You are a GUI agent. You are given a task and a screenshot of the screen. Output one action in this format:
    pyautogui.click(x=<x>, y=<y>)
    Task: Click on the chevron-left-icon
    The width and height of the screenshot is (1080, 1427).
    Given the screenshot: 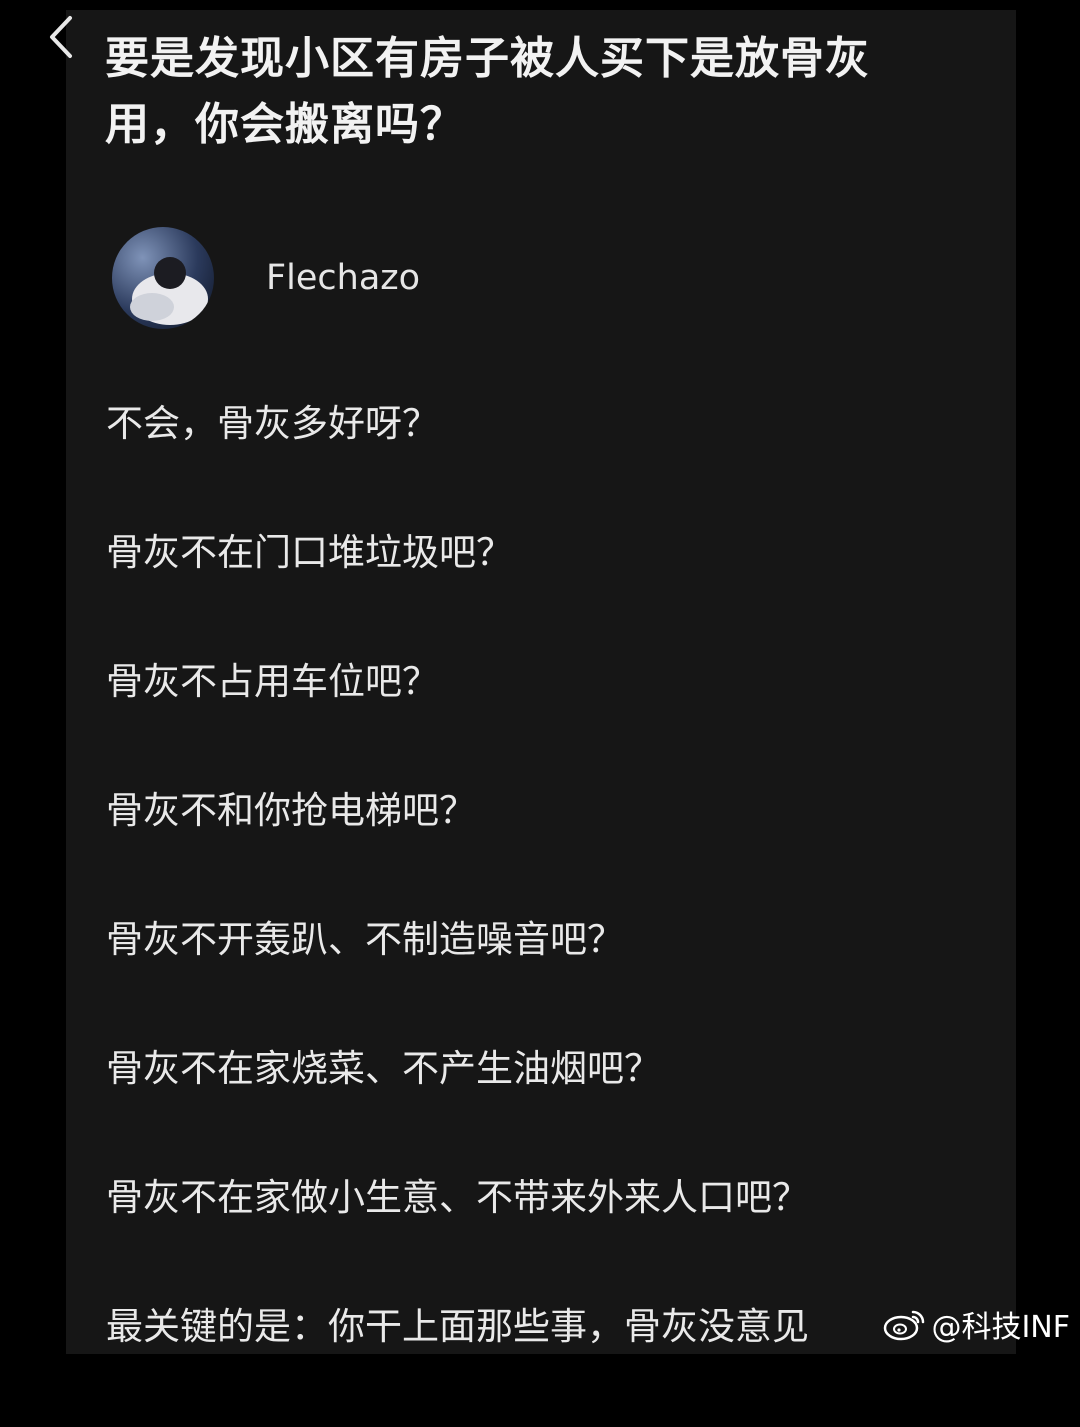 What is the action you would take?
    pyautogui.click(x=61, y=37)
    